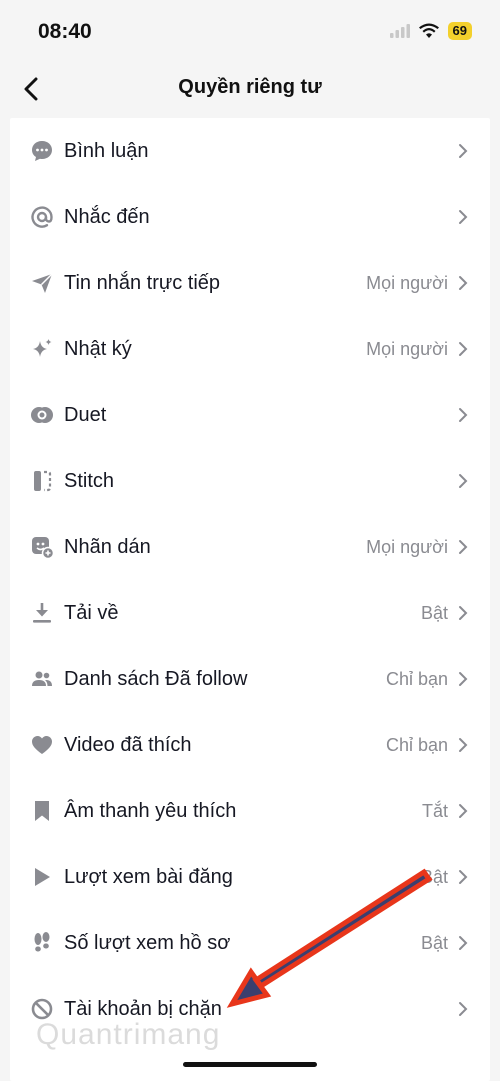  What do you see at coordinates (250, 811) in the screenshot?
I see `settings-row-favorite-sounds: Âm thanh yêu thích Tắt` at bounding box center [250, 811].